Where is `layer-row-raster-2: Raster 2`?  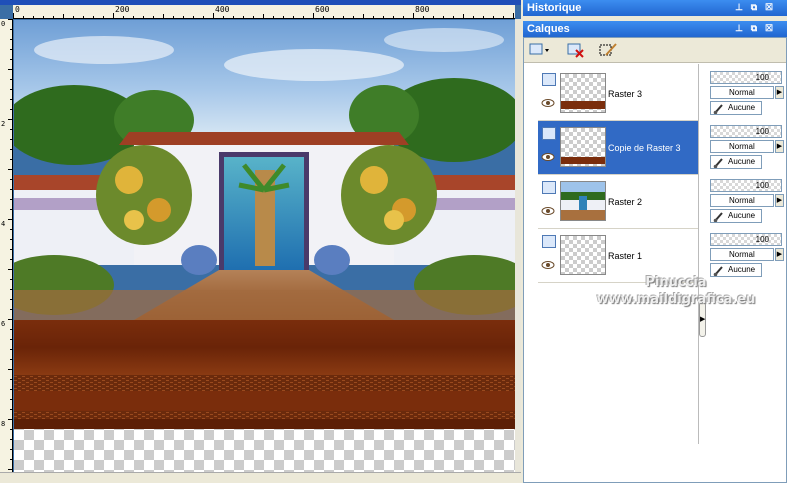 layer-row-raster-2: Raster 2 is located at coordinates (618, 202).